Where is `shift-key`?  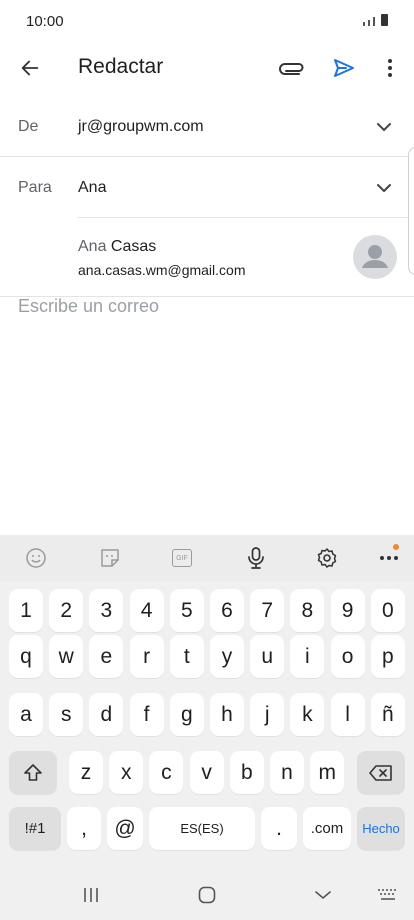 shift-key is located at coordinates (33, 772).